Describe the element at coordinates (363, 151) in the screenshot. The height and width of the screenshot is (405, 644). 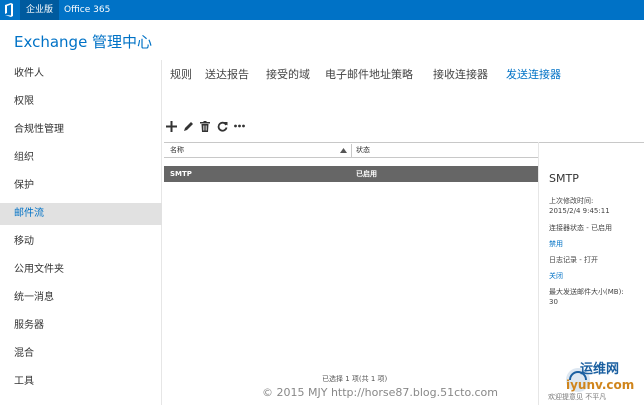
I see `column-header-status: 状态` at that location.